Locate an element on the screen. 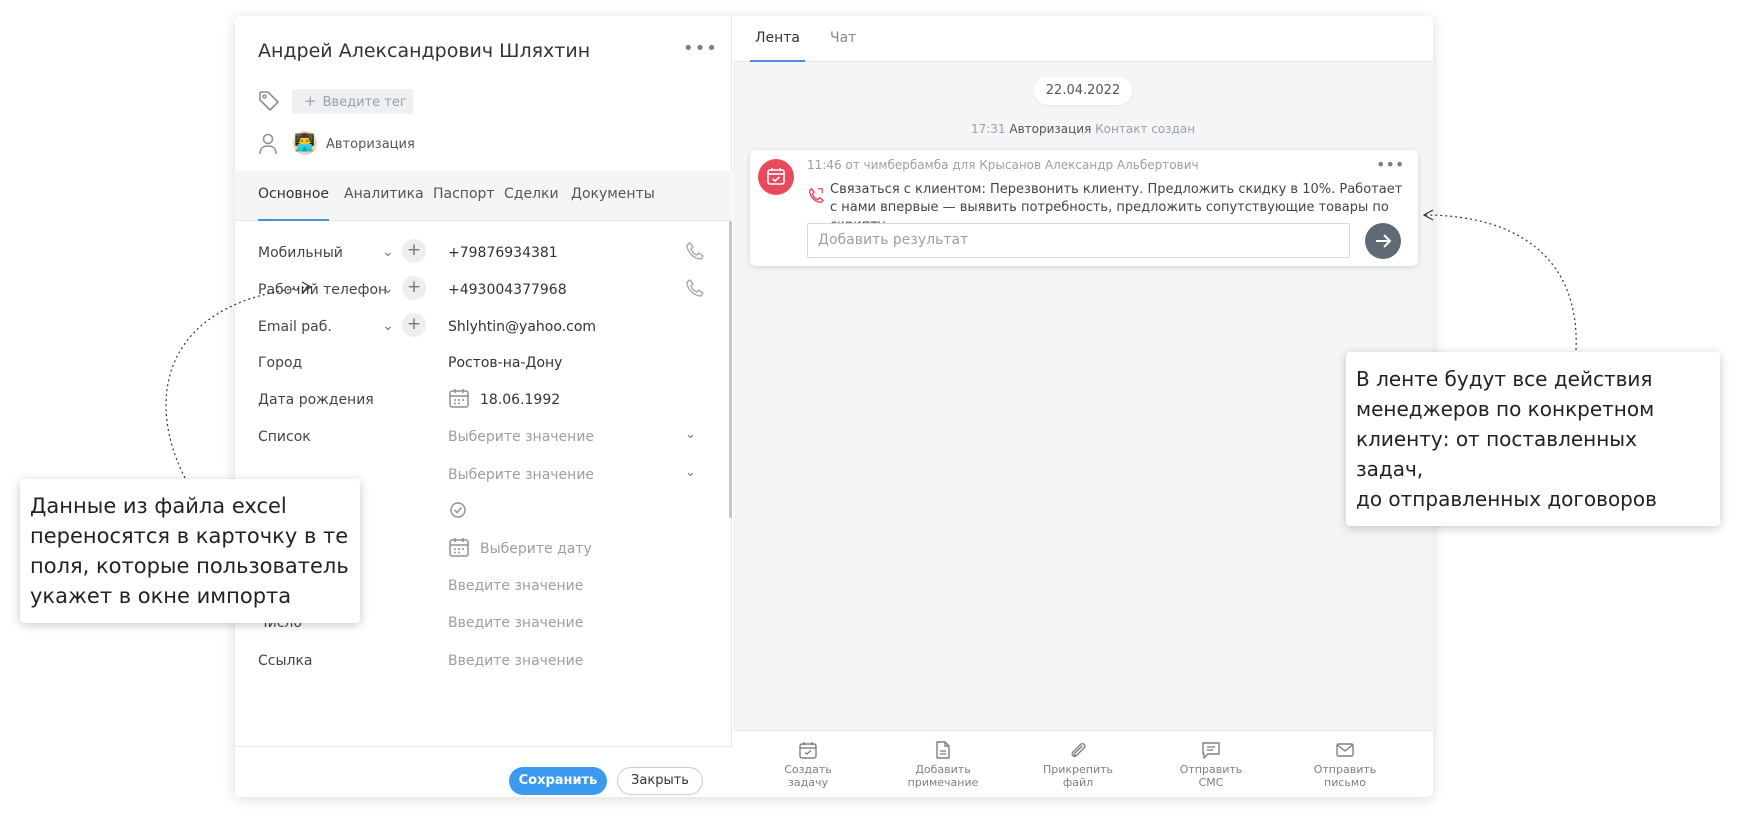 Image resolution: width=1740 pixels, height=821 pixels. annotation-line: переносятся в карточку в те is located at coordinates (189, 536).